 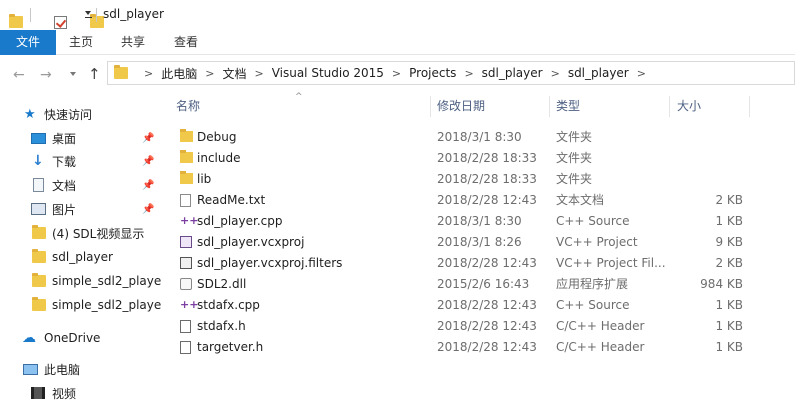 What do you see at coordinates (217, 137) in the screenshot?
I see `file-name: Debug` at bounding box center [217, 137].